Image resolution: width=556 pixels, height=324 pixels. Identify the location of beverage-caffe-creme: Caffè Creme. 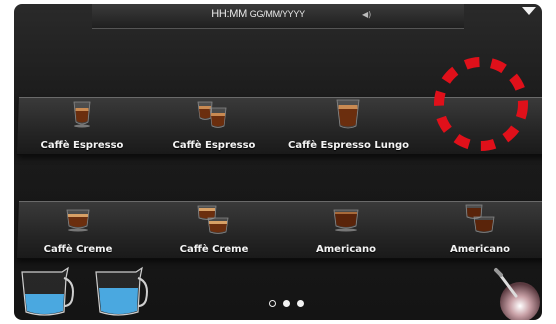
(78, 227).